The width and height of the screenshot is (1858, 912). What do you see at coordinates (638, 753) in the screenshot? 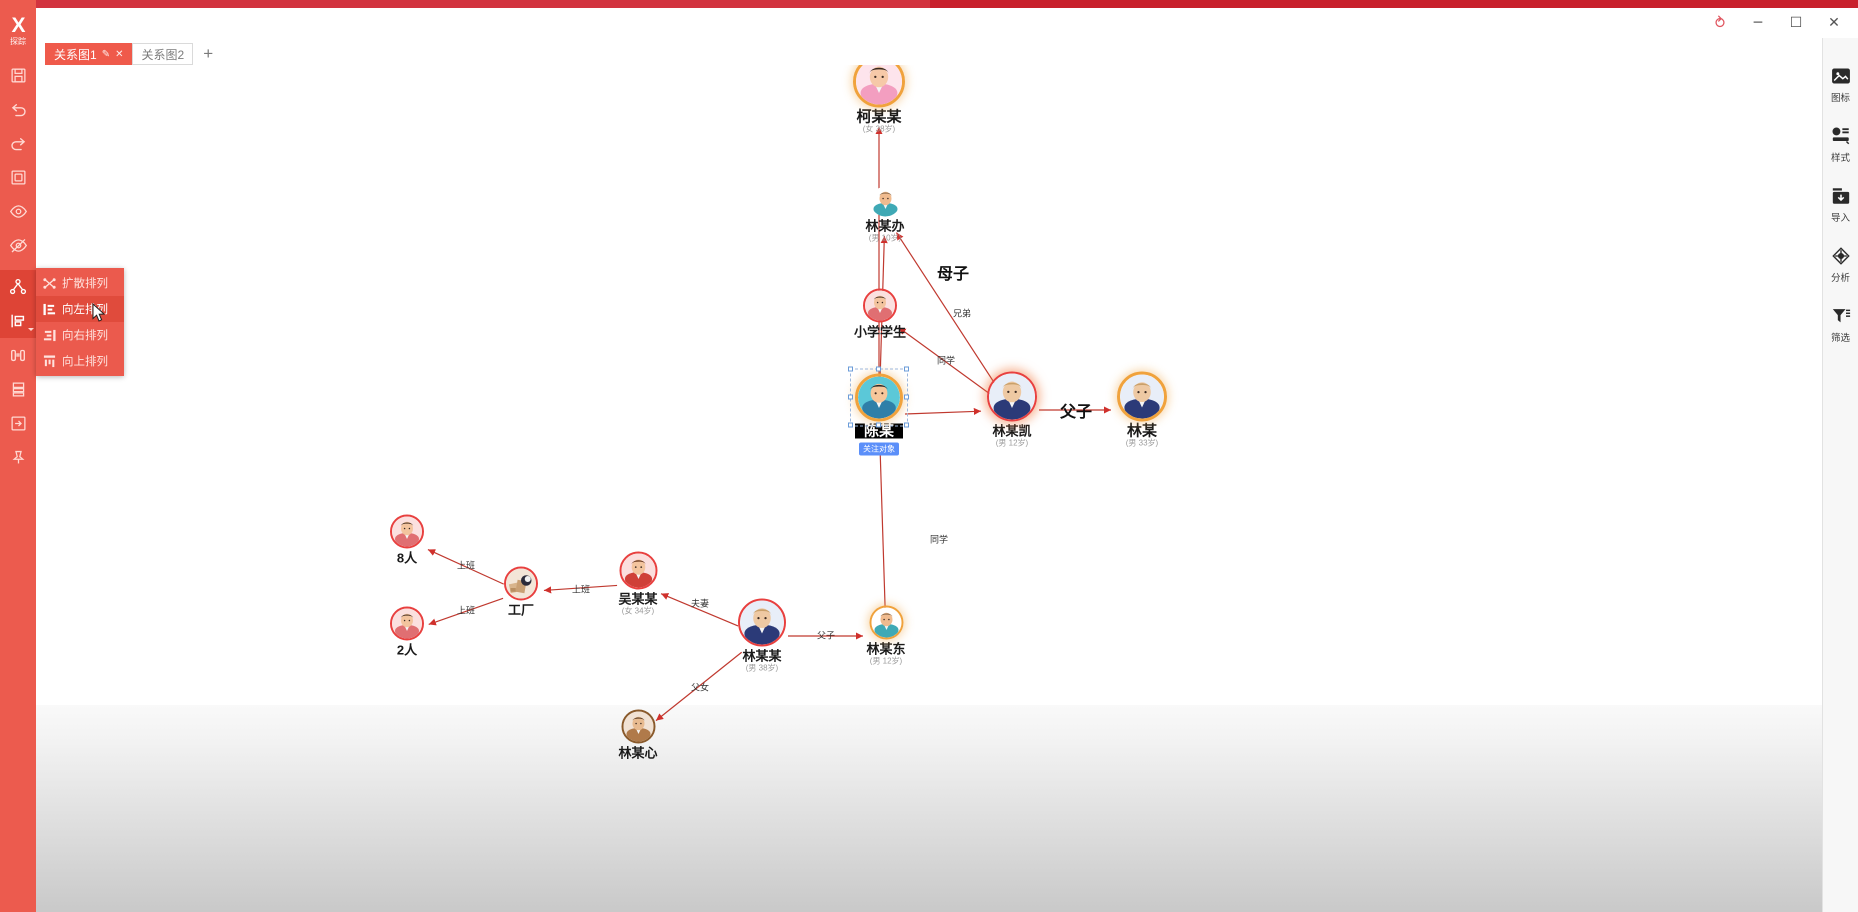
I see `node-label: 林某心` at bounding box center [638, 753].